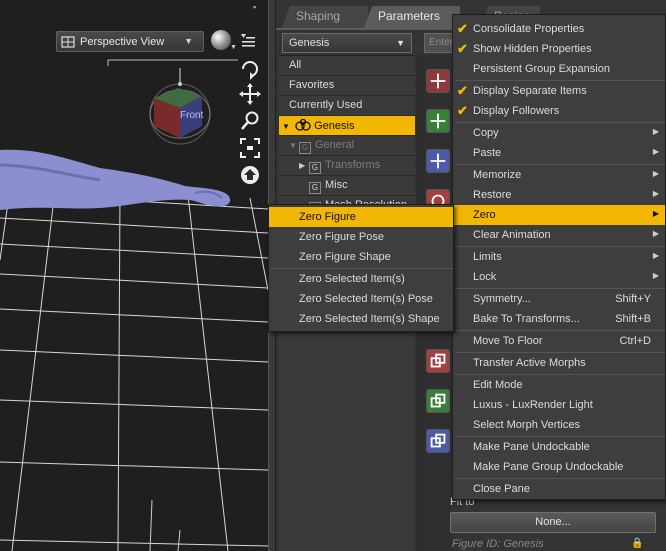 Image resolution: width=666 pixels, height=551 pixels. I want to click on menu-item-label: Zero Figure, so click(327, 217).